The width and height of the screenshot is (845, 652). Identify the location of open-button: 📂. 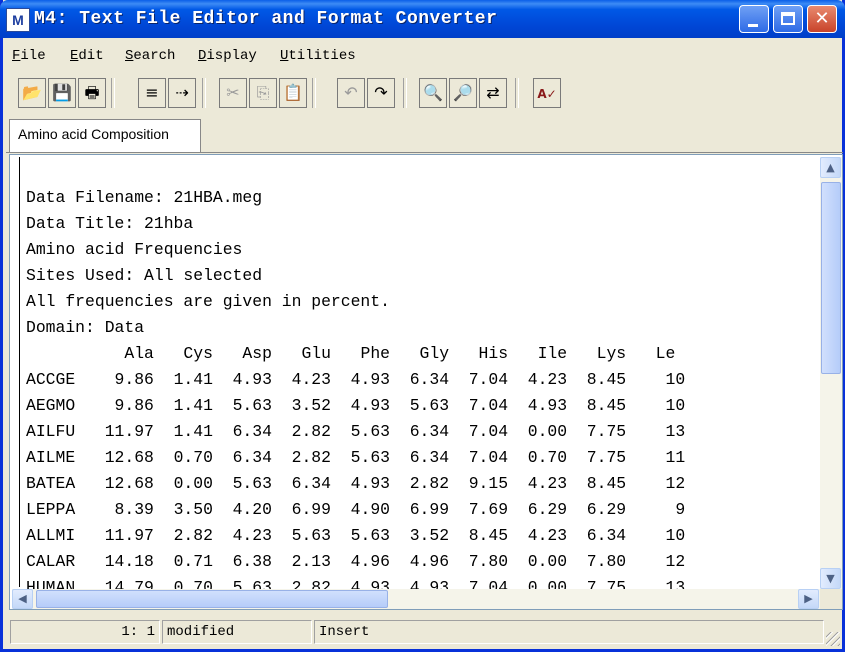
(32, 93).